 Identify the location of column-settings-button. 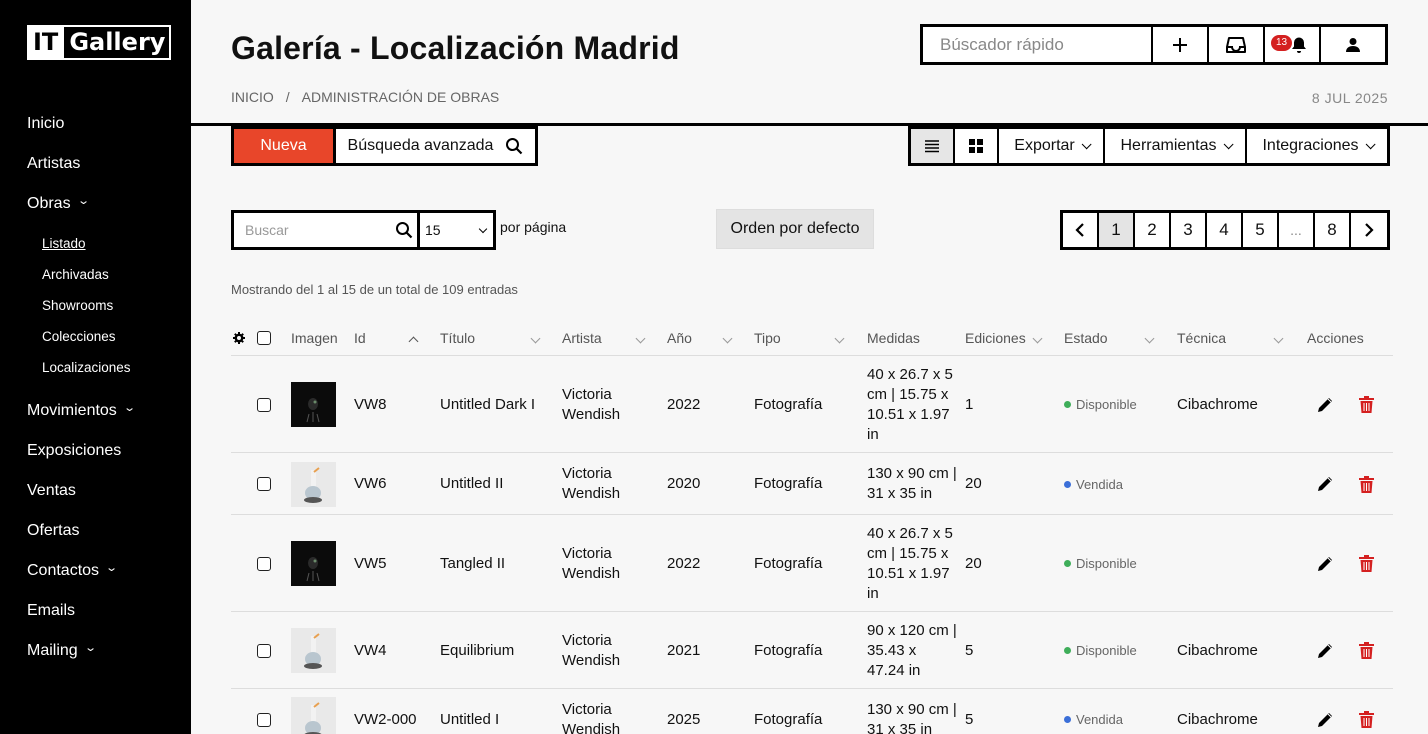
(239, 338).